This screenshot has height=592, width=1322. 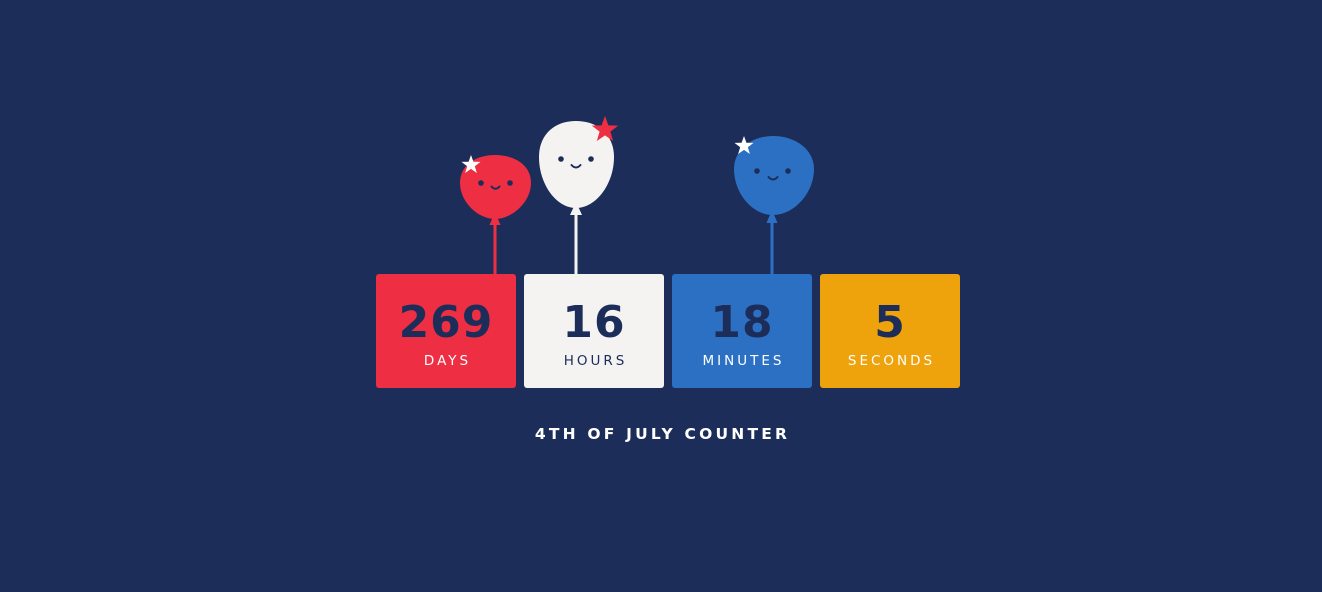 What do you see at coordinates (447, 361) in the screenshot?
I see `days-label: DAYS` at bounding box center [447, 361].